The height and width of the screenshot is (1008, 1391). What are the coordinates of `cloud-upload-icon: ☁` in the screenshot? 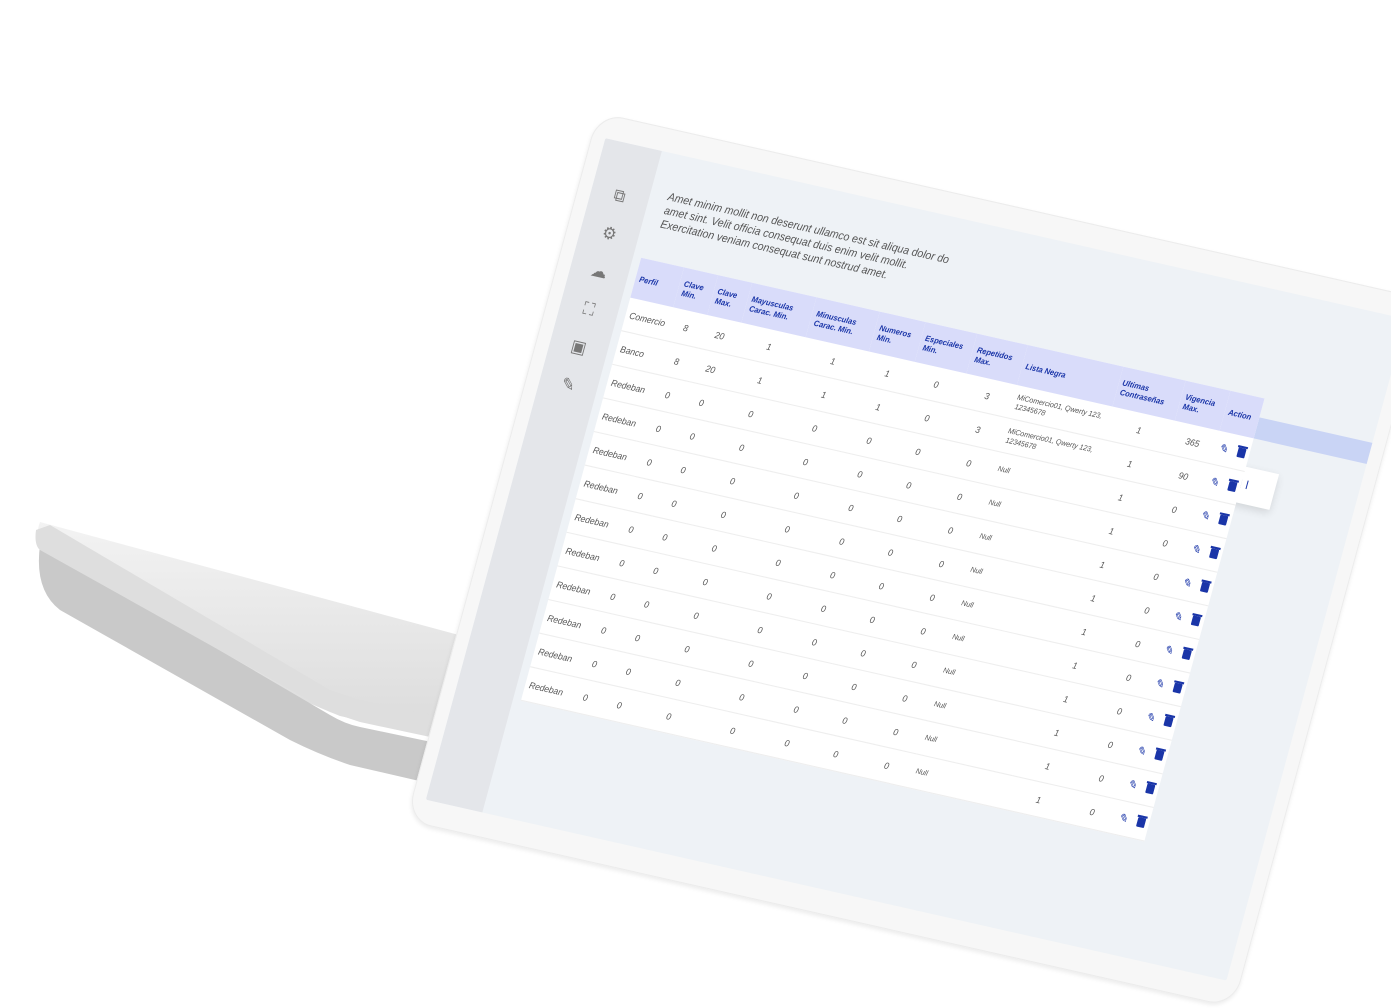 It's located at (598, 272).